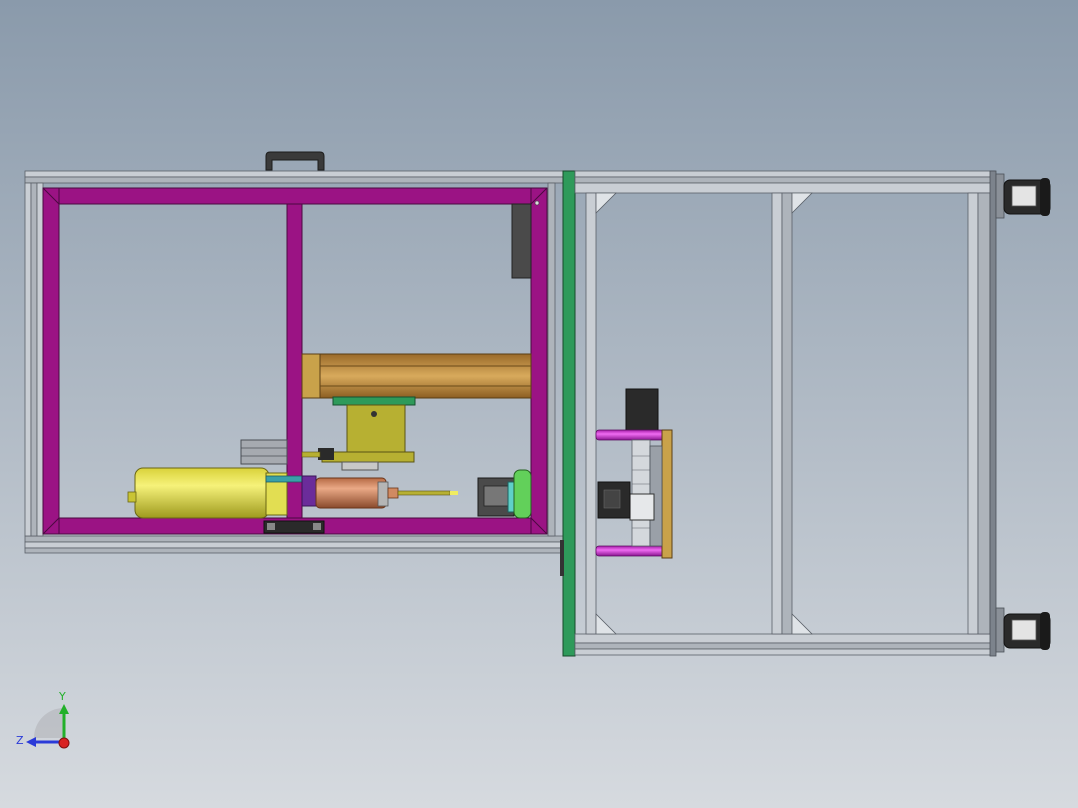  I want to click on screw-nut, so click(642, 507).